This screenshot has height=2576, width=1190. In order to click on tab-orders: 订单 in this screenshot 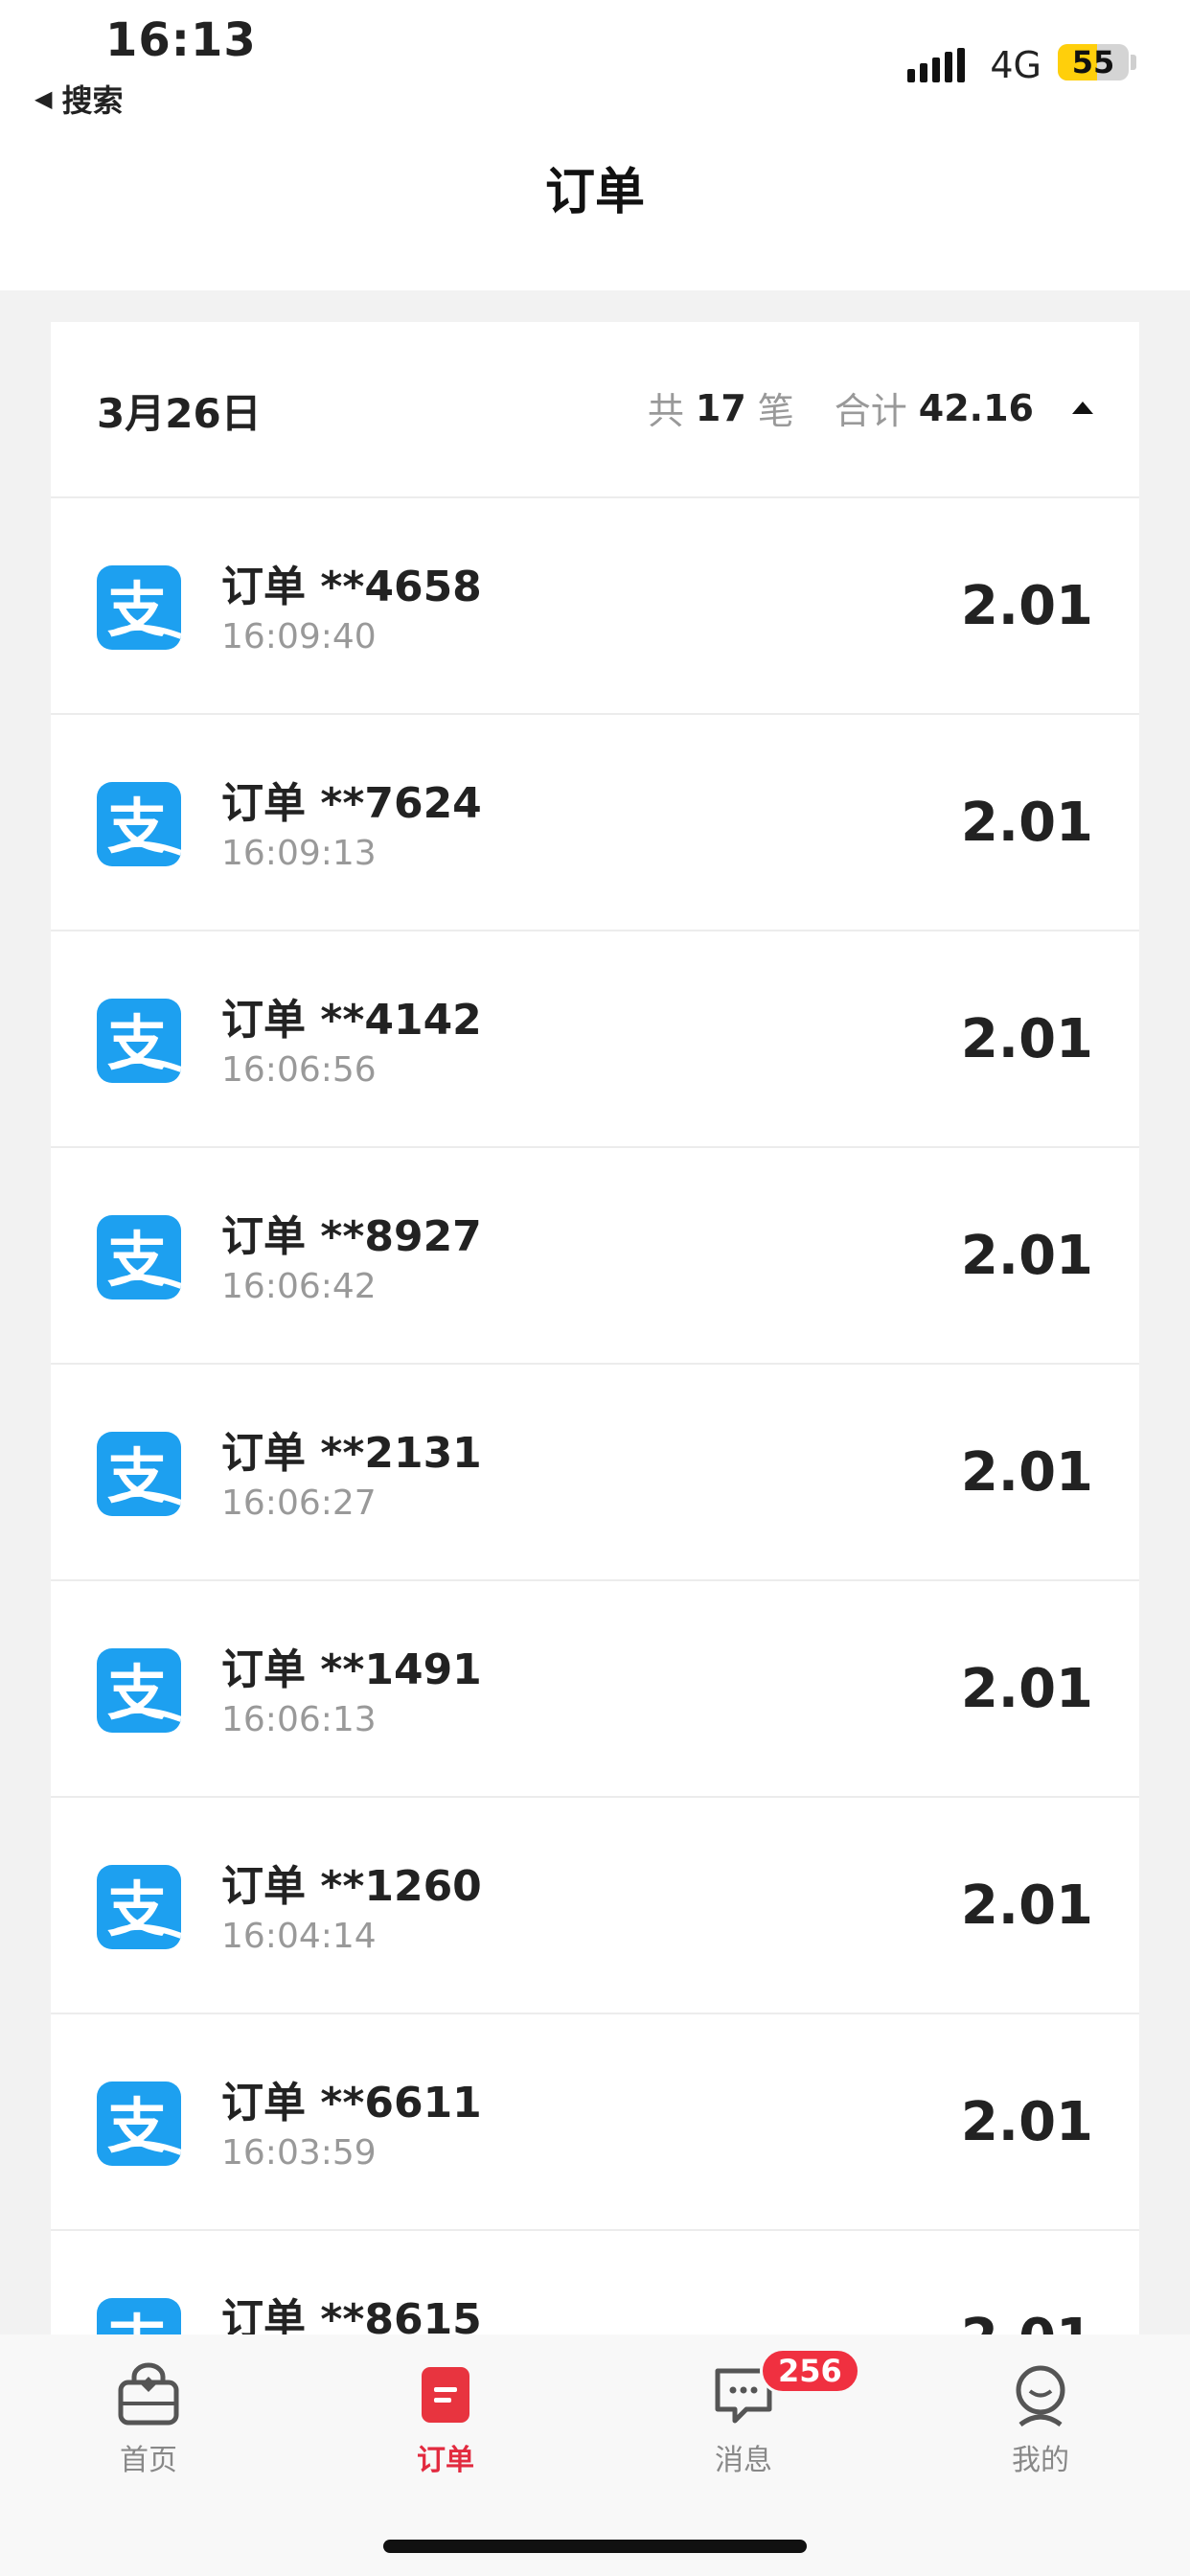, I will do `click(445, 2419)`.